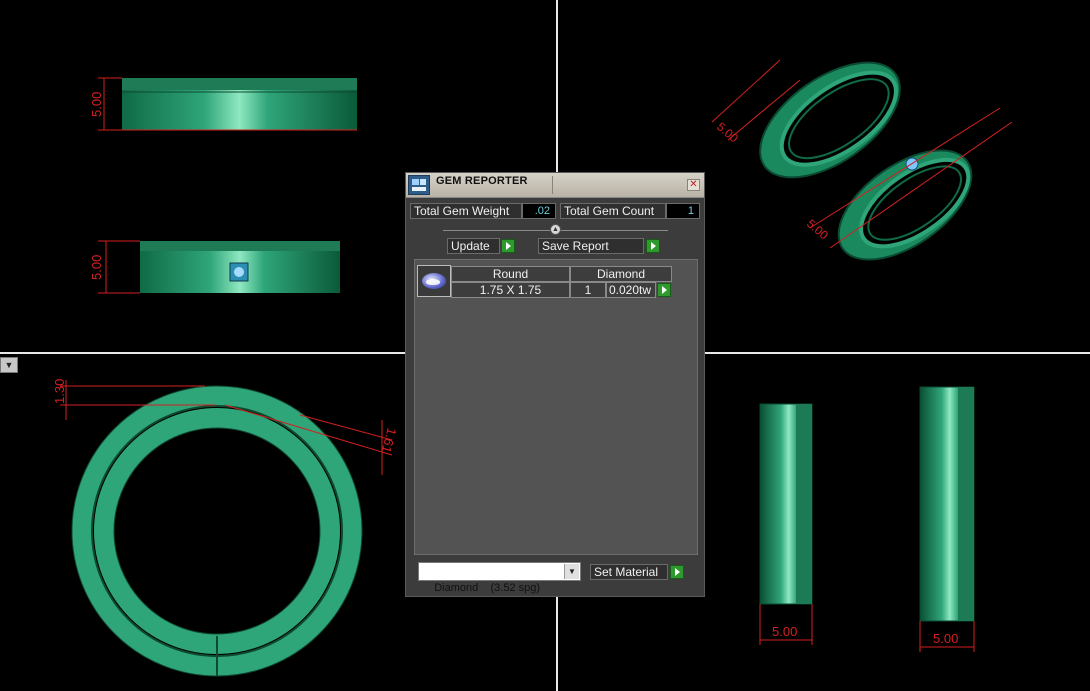  I want to click on gem-count-cell: 1, so click(588, 290).